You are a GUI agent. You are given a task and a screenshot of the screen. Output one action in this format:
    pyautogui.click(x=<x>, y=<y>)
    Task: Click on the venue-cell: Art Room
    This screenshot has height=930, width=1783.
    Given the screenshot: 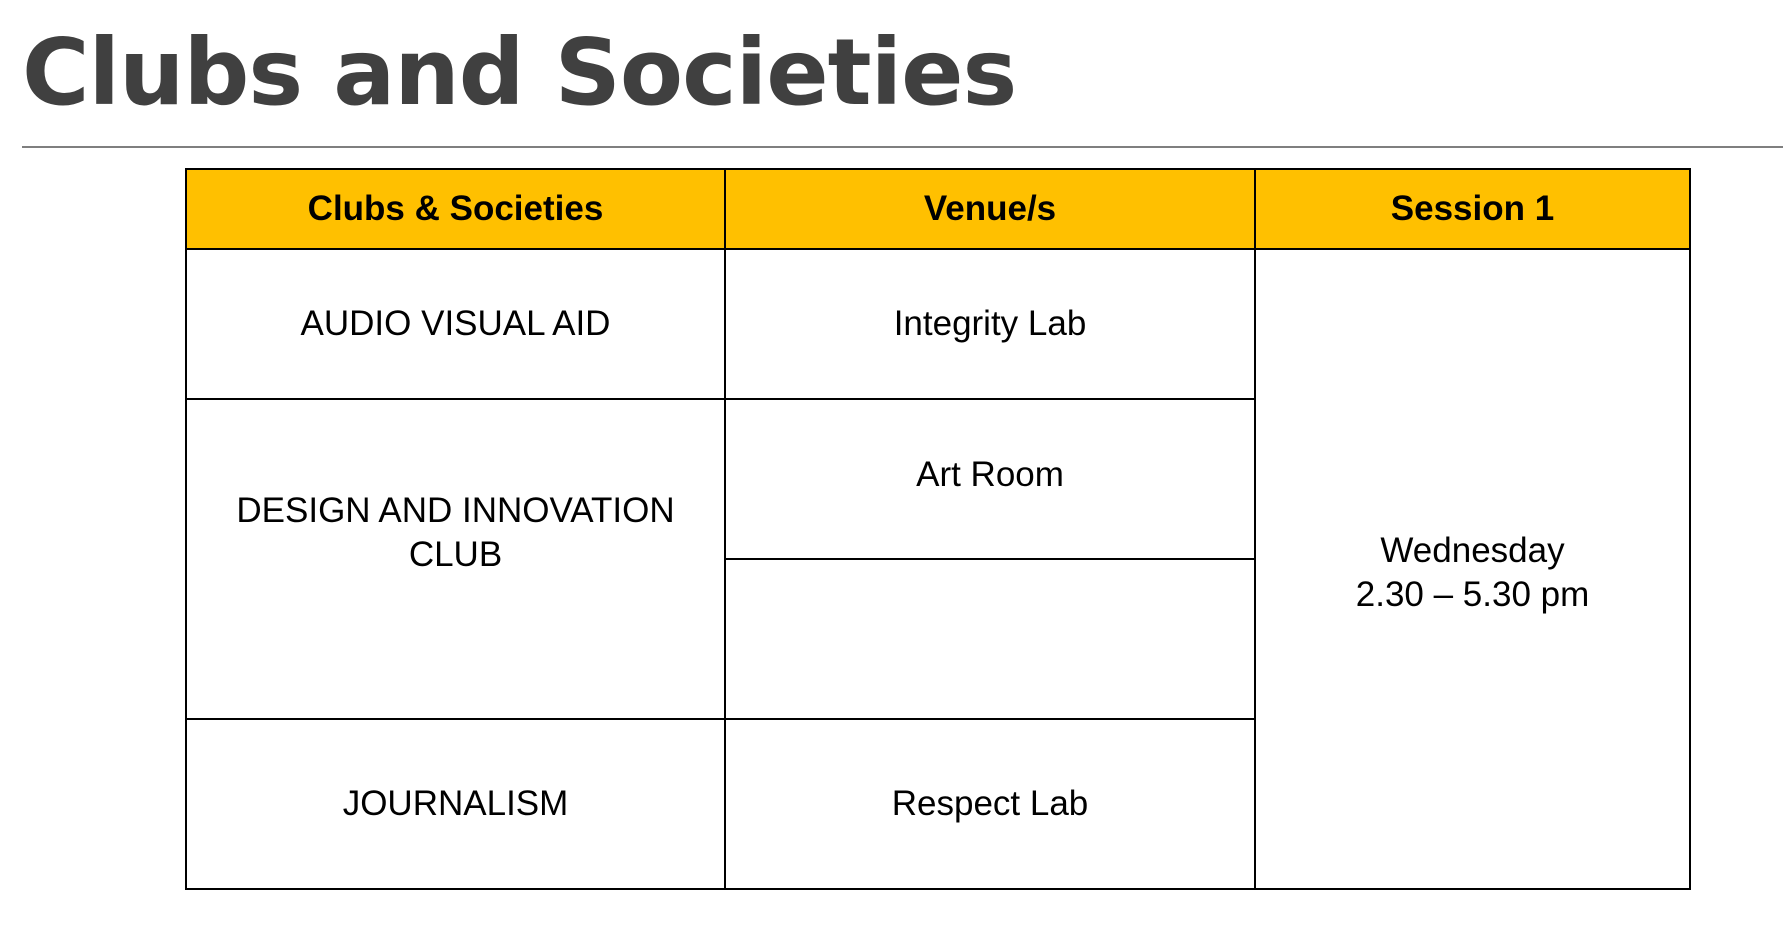 What is the action you would take?
    pyautogui.click(x=990, y=479)
    